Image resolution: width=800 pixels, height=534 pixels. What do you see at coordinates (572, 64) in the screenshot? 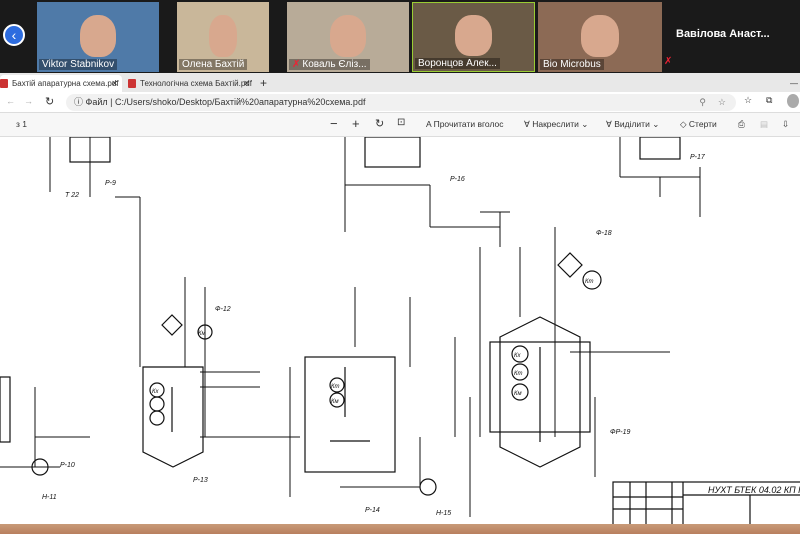
I see `participant-name: Bio Microbus` at bounding box center [572, 64].